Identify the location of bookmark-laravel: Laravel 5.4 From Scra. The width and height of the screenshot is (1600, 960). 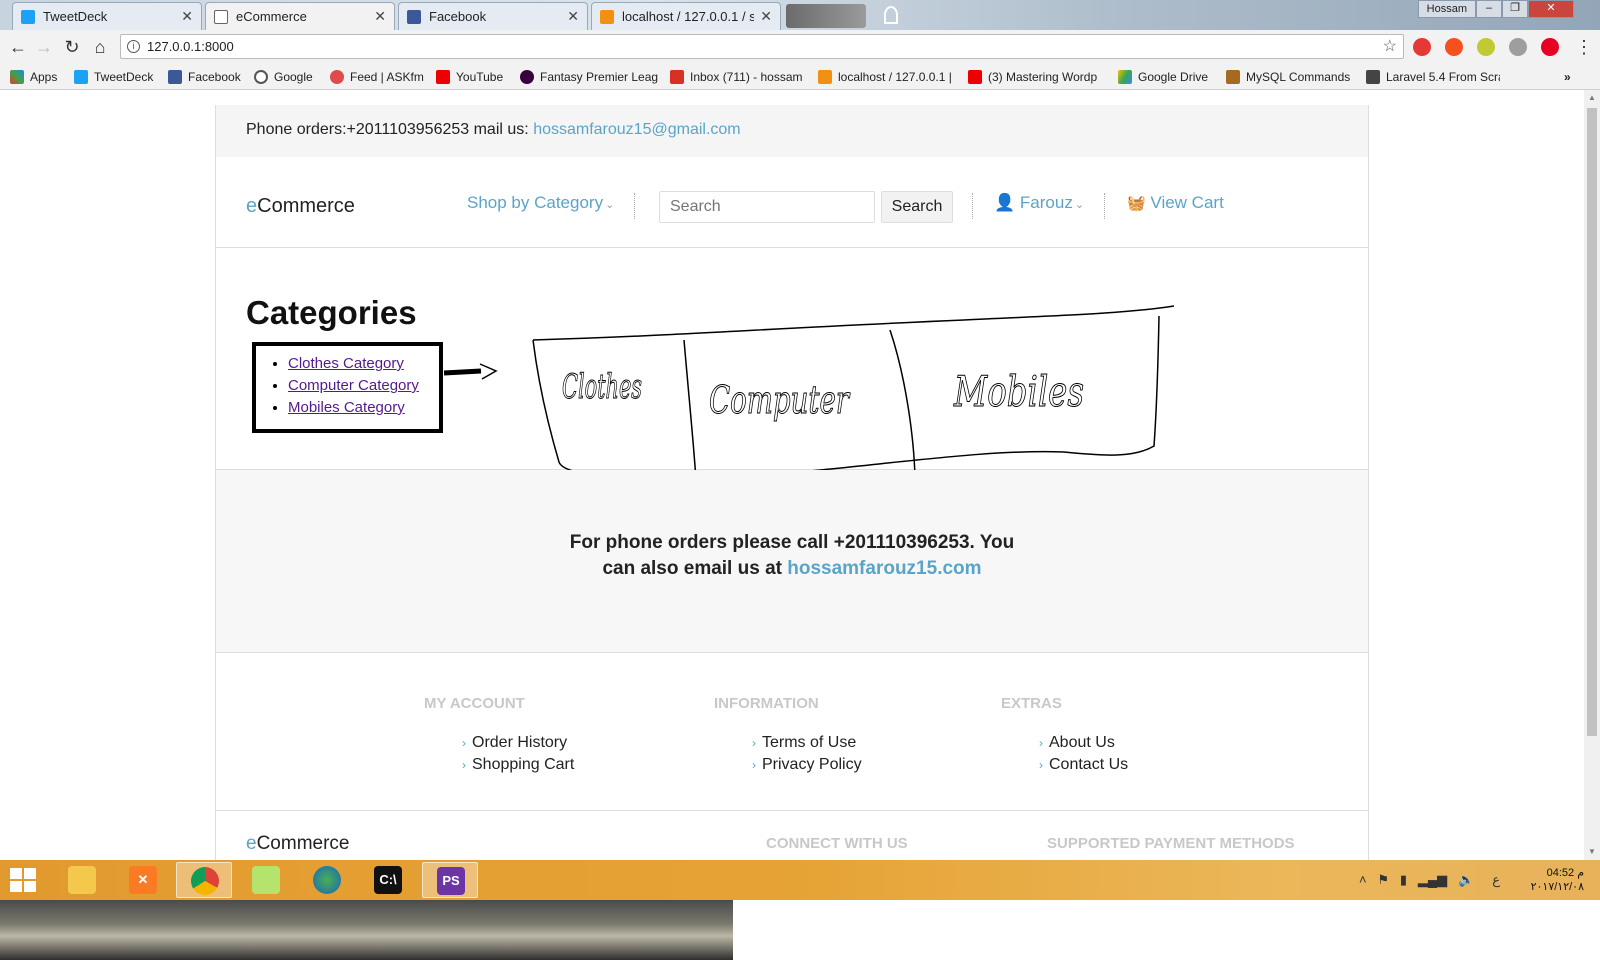
(1433, 77).